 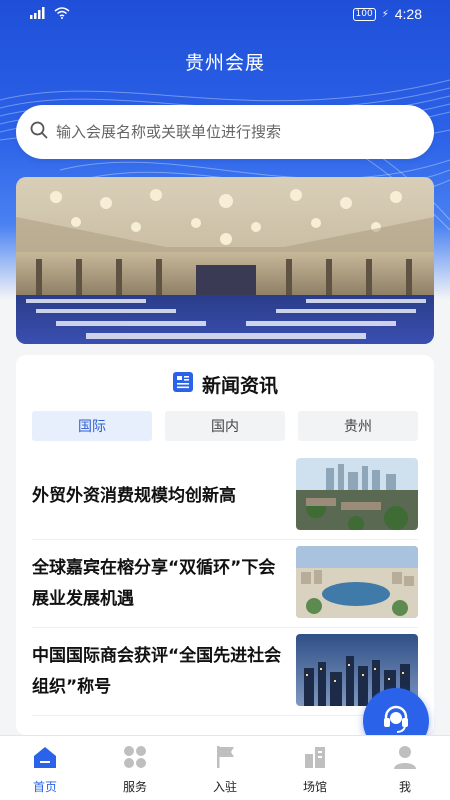 What do you see at coordinates (183, 384) in the screenshot?
I see `newspaper-icon` at bounding box center [183, 384].